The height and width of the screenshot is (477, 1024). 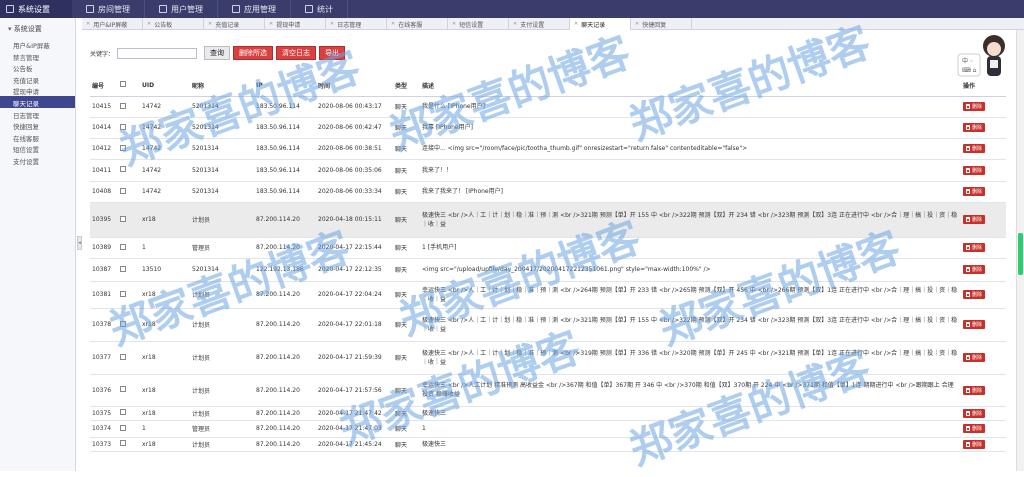 What do you see at coordinates (478, 24) in the screenshot?
I see `tab: ✕ 短信设置` at bounding box center [478, 24].